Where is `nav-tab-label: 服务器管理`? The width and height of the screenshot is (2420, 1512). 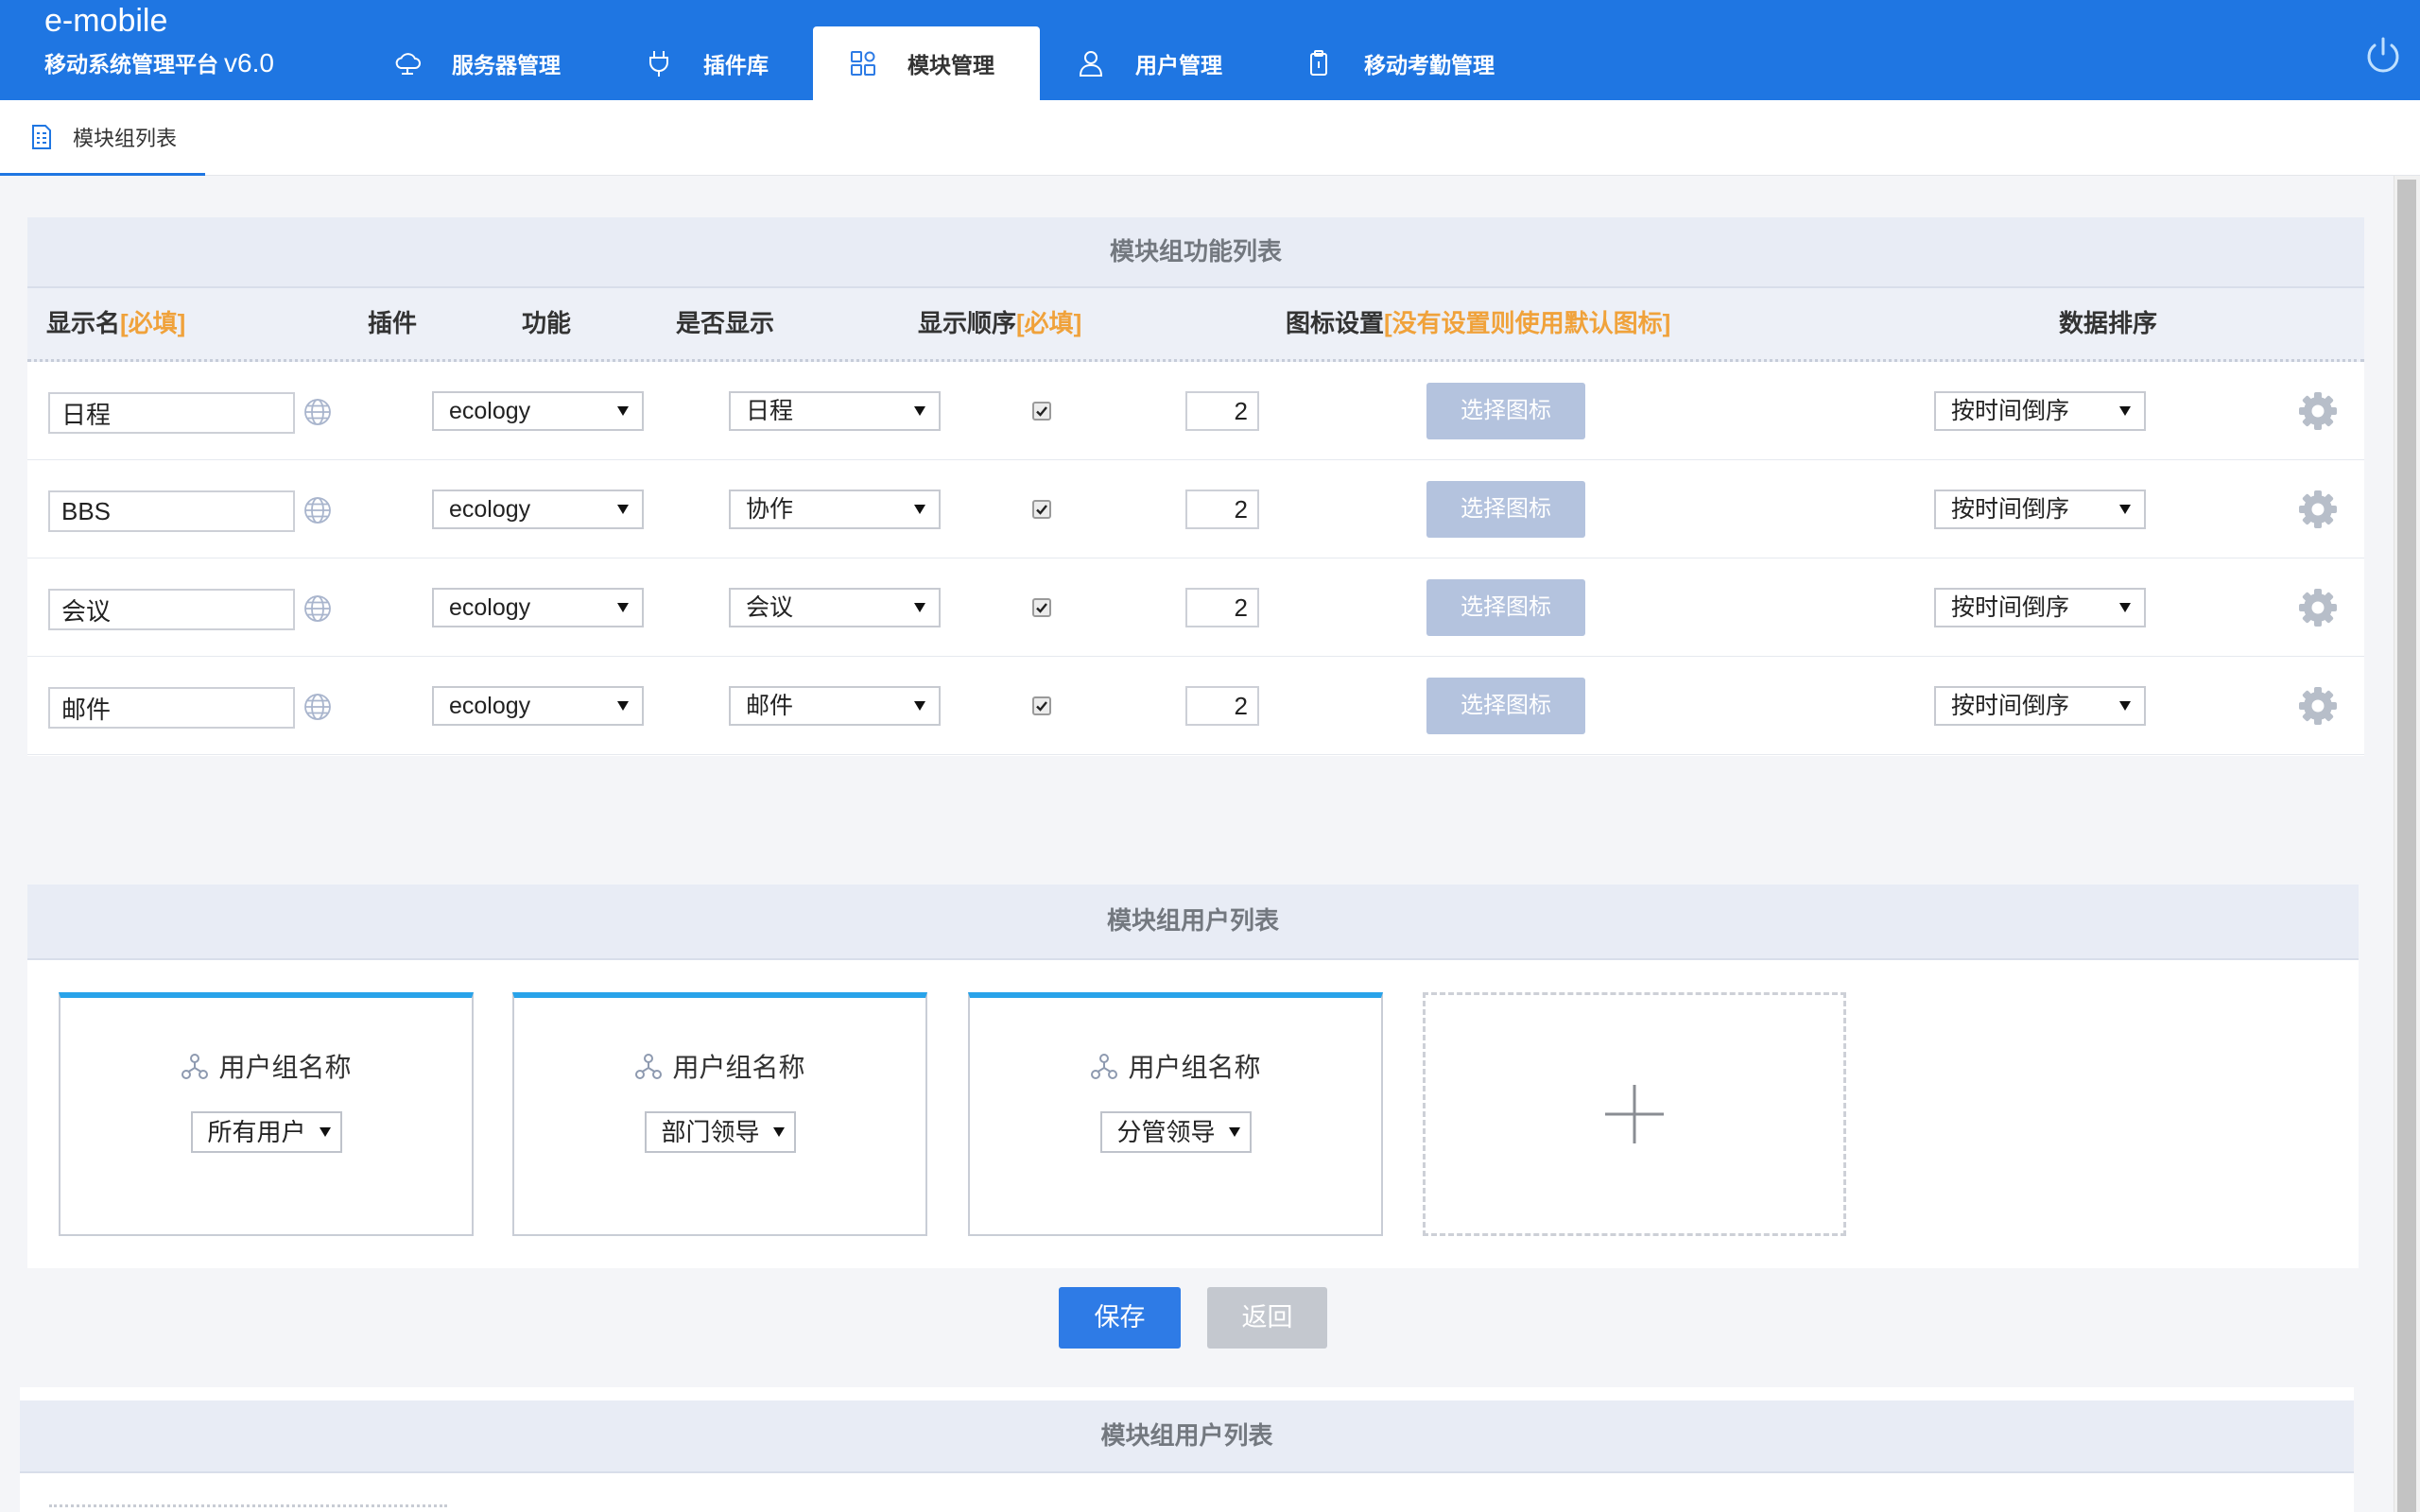 nav-tab-label: 服务器管理 is located at coordinates (506, 65).